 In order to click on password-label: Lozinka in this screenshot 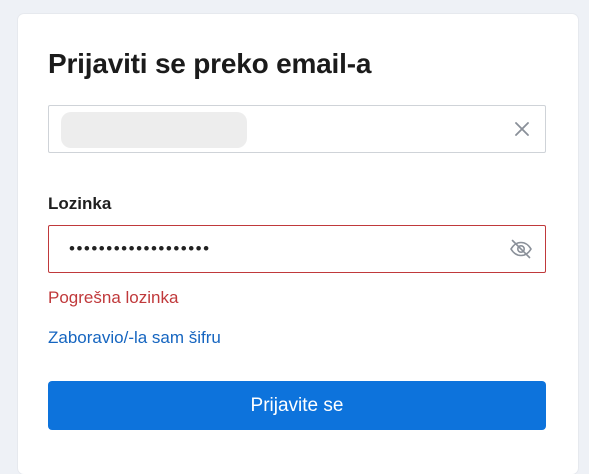, I will do `click(80, 203)`.